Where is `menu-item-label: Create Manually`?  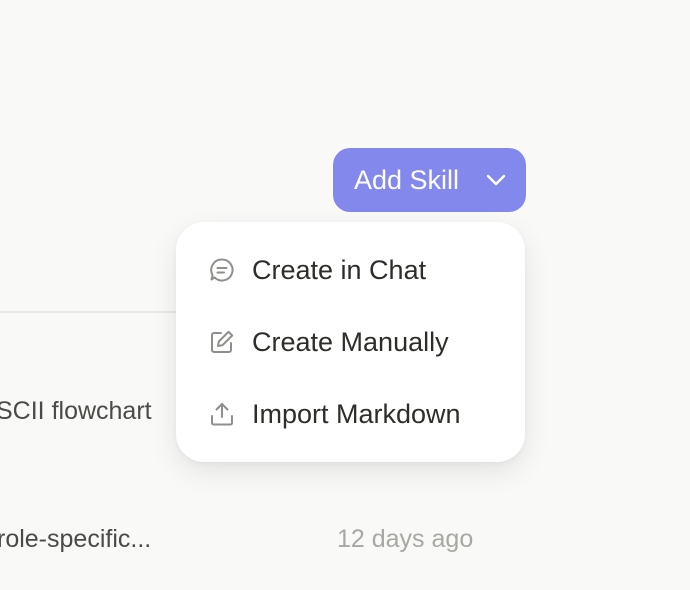 menu-item-label: Create Manually is located at coordinates (350, 341).